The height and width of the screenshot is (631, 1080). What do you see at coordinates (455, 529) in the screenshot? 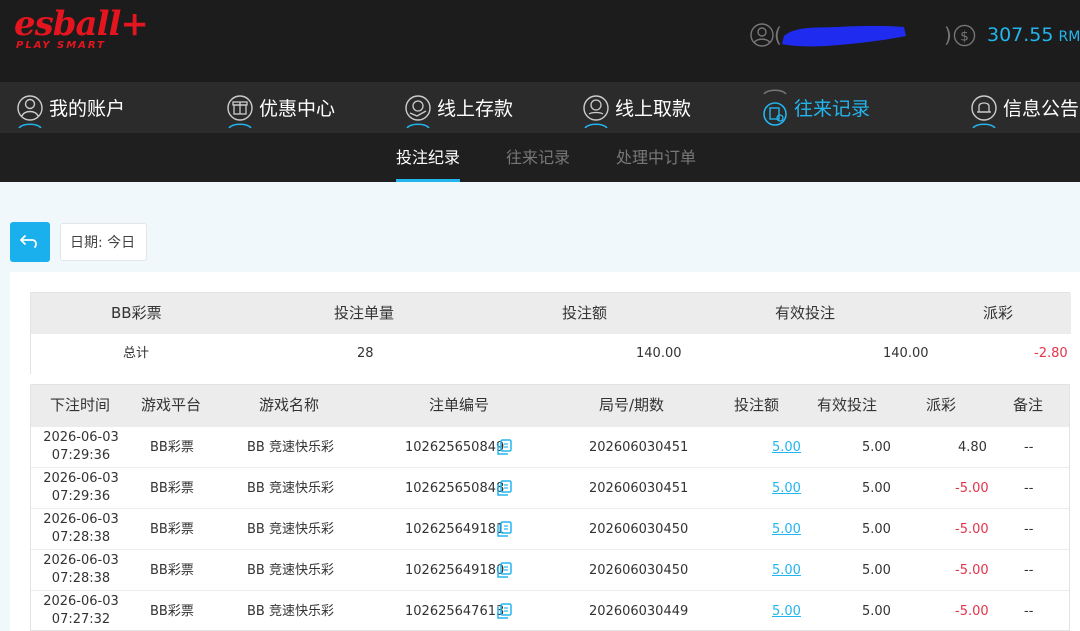
I see `row-order-id: 102625649181` at bounding box center [455, 529].